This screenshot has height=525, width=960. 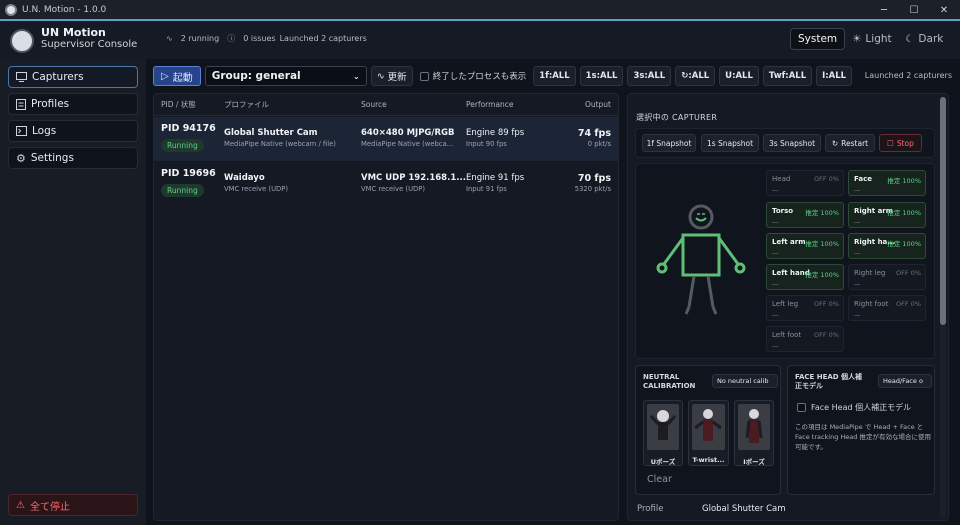 I want to click on refresh-button: ∿ 更新, so click(x=391, y=76).